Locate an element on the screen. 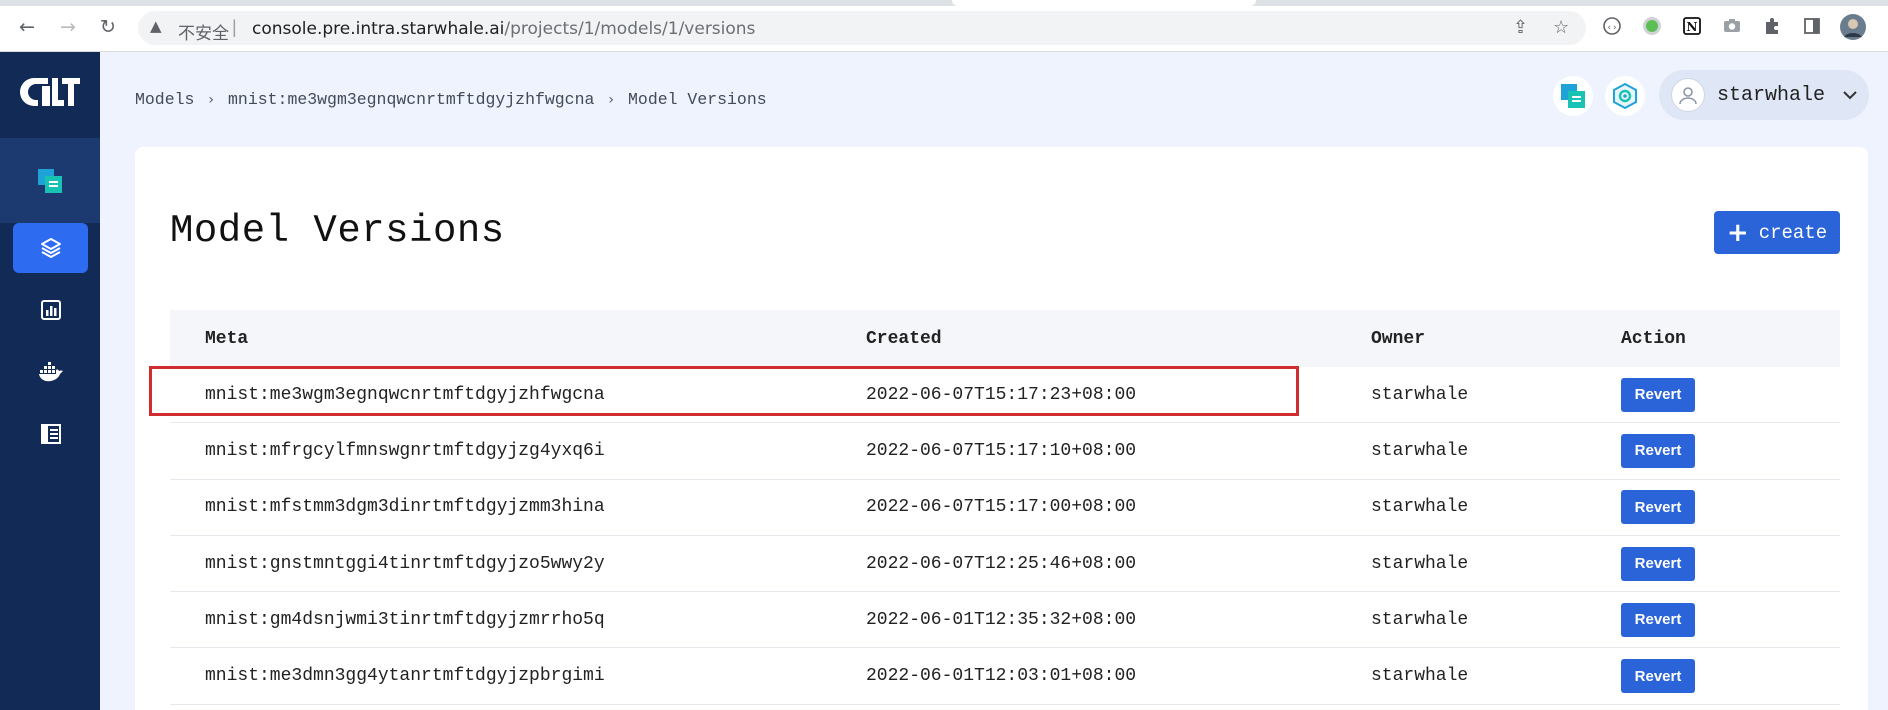  share-icon: ⇪ is located at coordinates (1520, 27).